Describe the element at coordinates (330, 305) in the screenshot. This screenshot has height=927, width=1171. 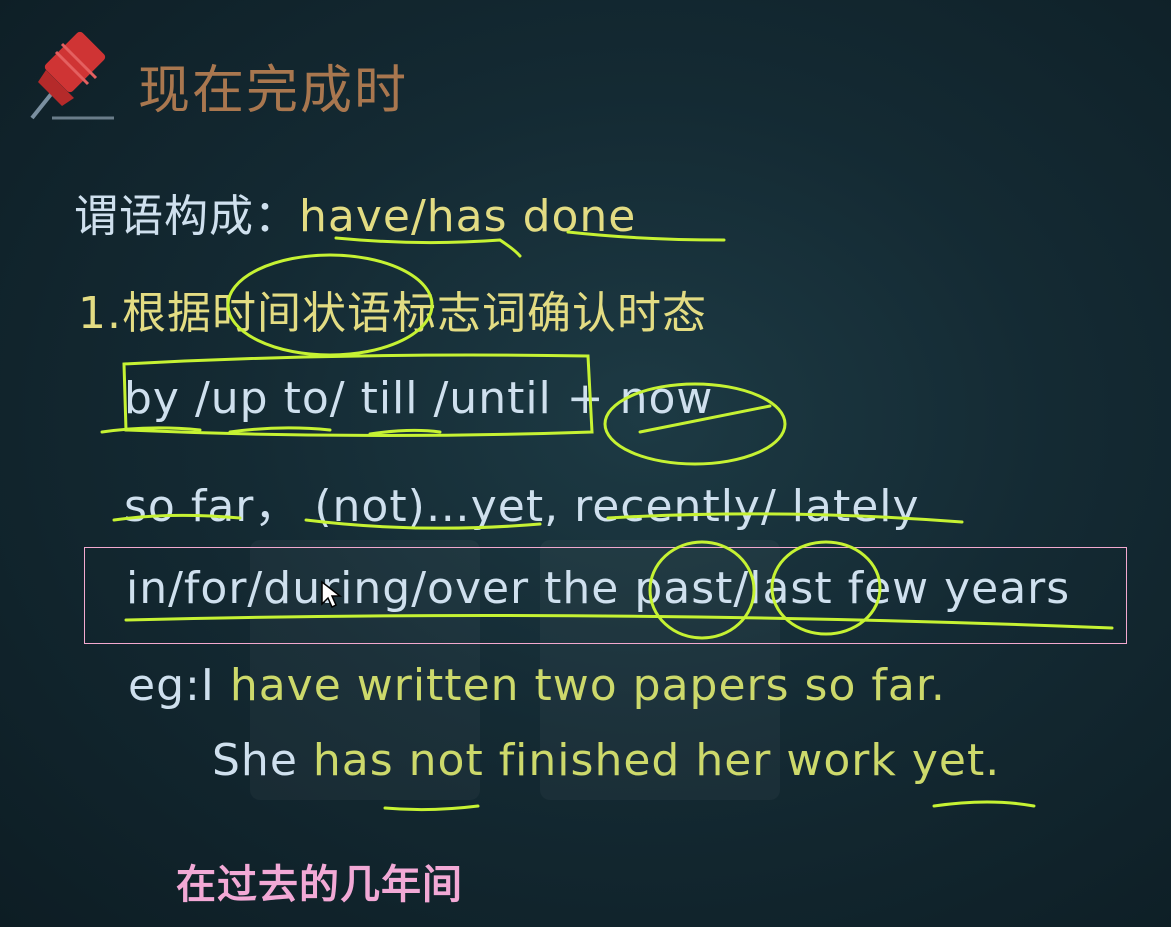
I see `circle-adverbial` at that location.